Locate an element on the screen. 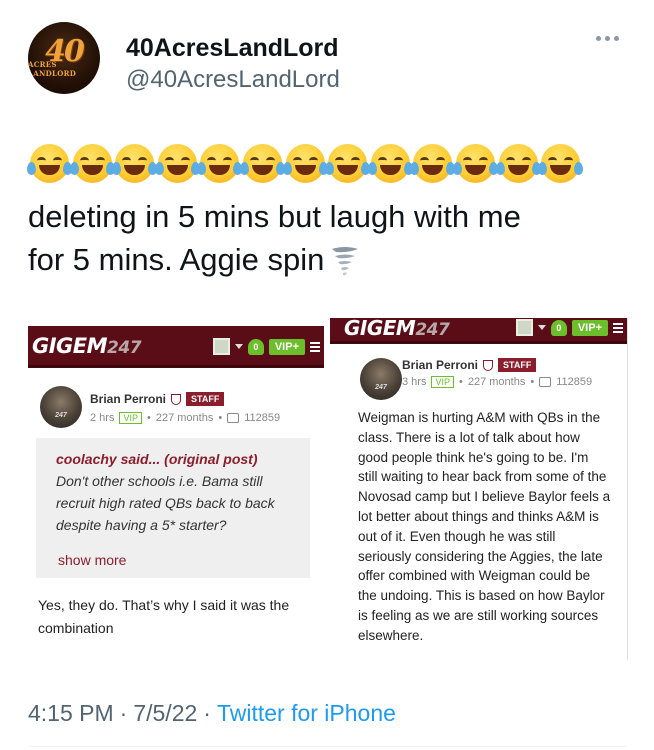  tweet-text-line2-text: for 5 mins. Aggie spin is located at coordinates (176, 259).